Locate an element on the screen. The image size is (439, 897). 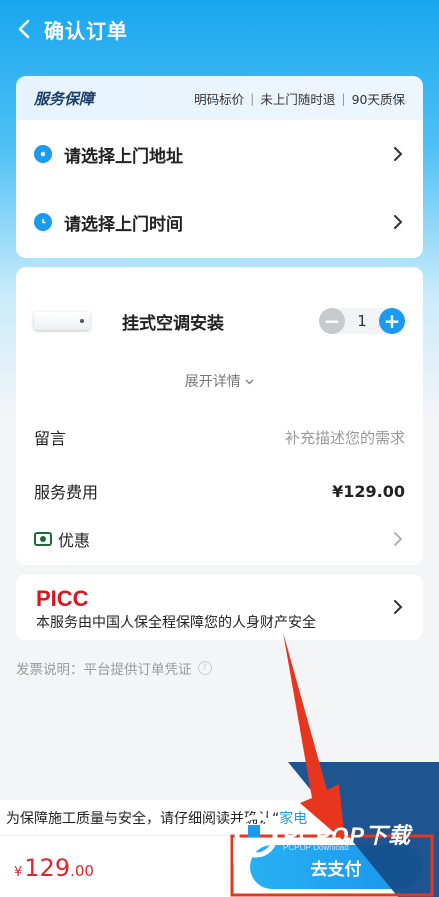
fee-label: 服务费用 is located at coordinates (66, 492).